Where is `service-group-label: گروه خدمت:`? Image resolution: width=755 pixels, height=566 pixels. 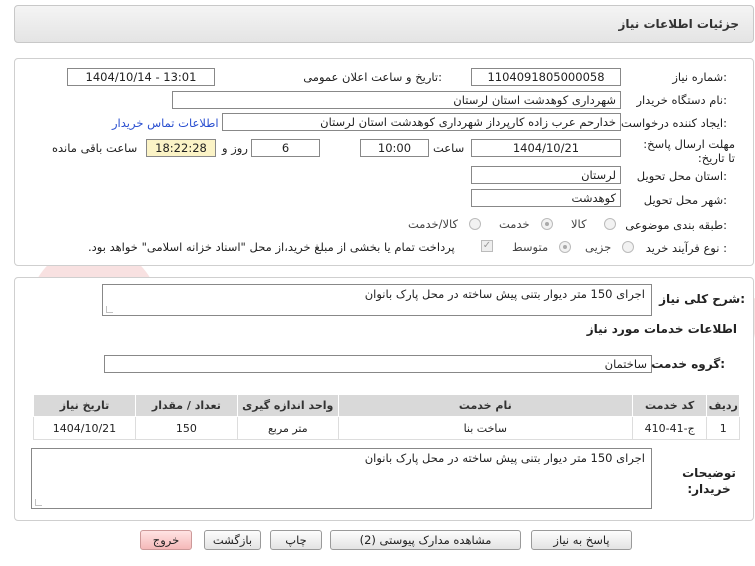 service-group-label: گروه خدمت: is located at coordinates (688, 364).